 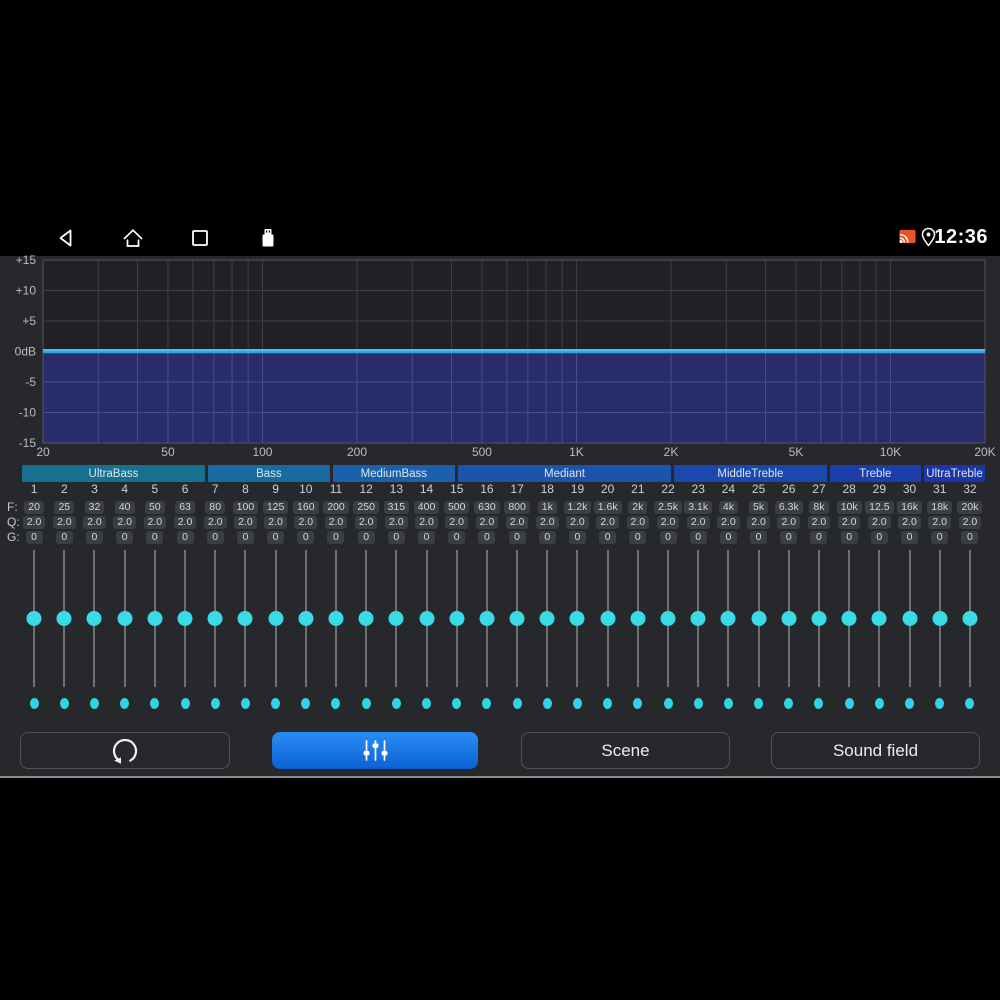 What do you see at coordinates (245, 537) in the screenshot?
I see `band-8-gain-value: 0` at bounding box center [245, 537].